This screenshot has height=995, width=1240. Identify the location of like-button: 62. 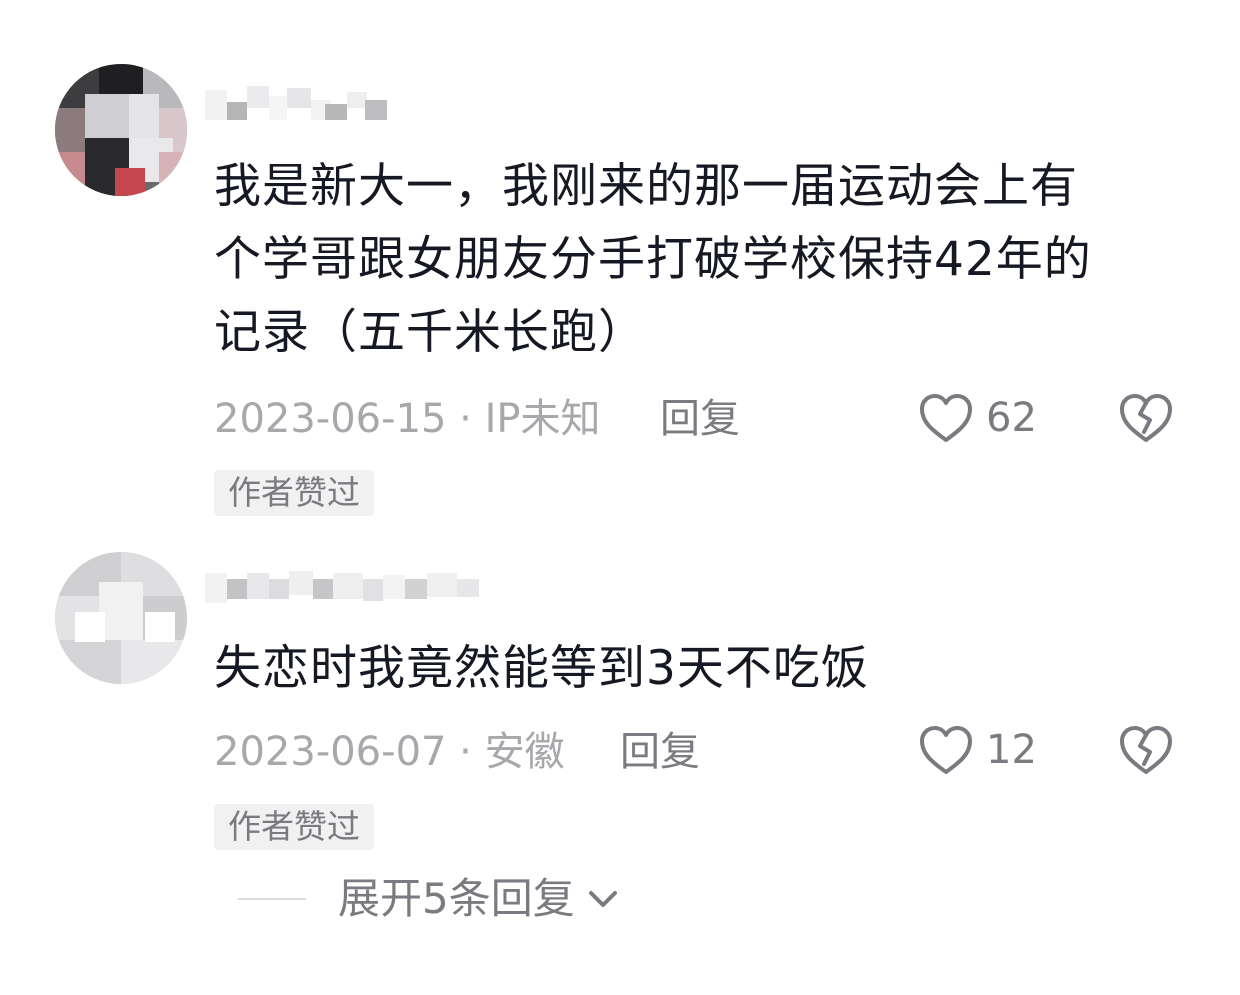
(977, 418).